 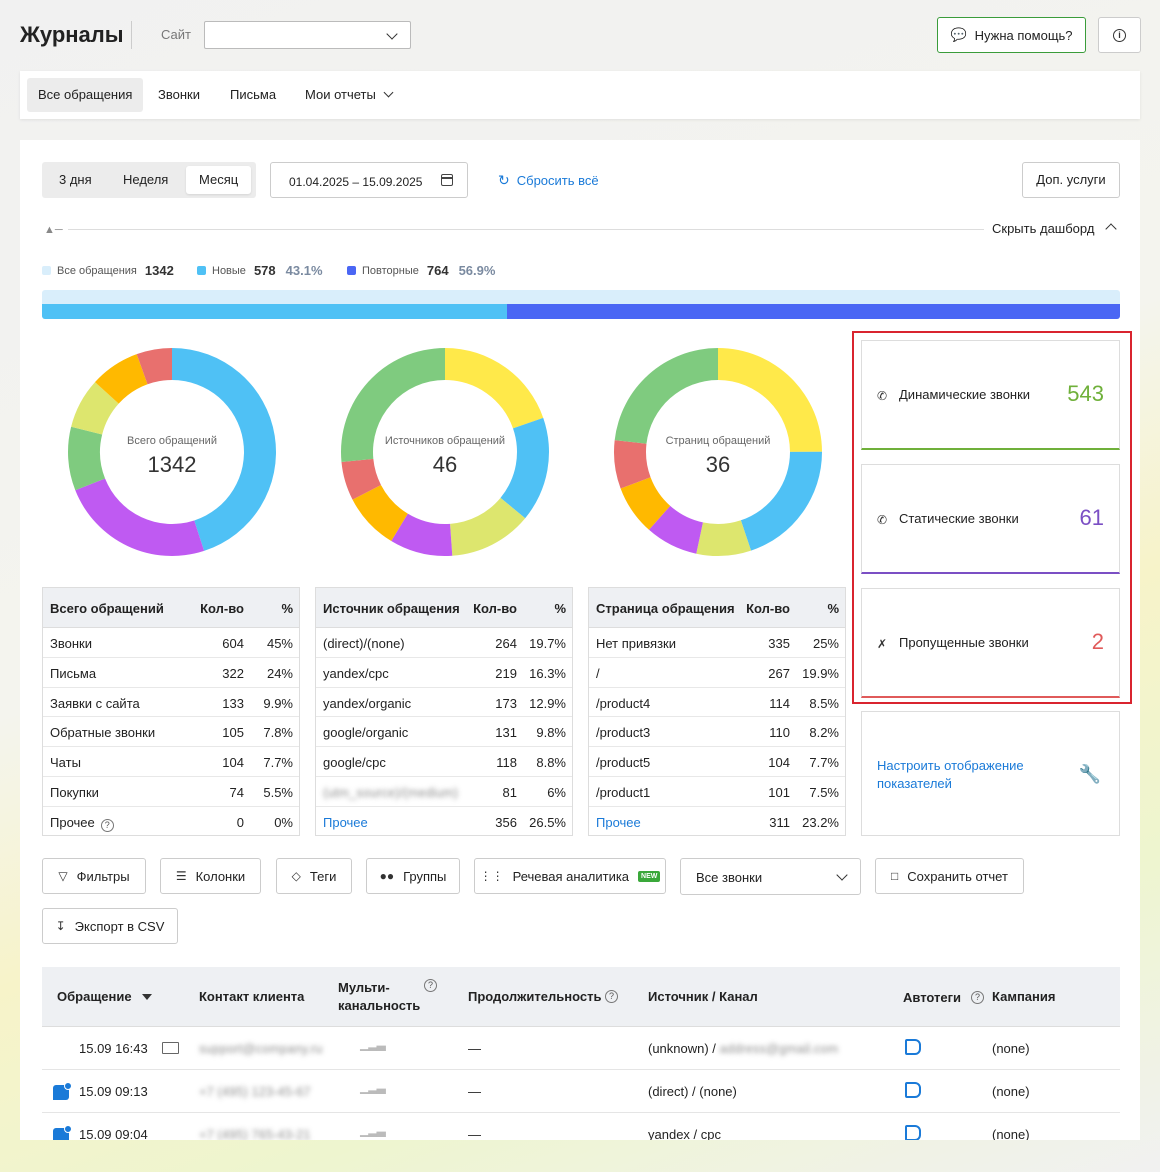 I want to click on row-date: 15.09 16:43, so click(x=113, y=1048).